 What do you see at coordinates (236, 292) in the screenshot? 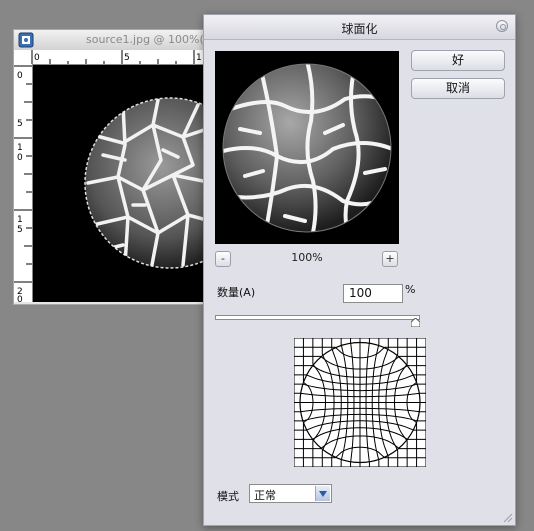
I see `amount-label: 数量(A)` at bounding box center [236, 292].